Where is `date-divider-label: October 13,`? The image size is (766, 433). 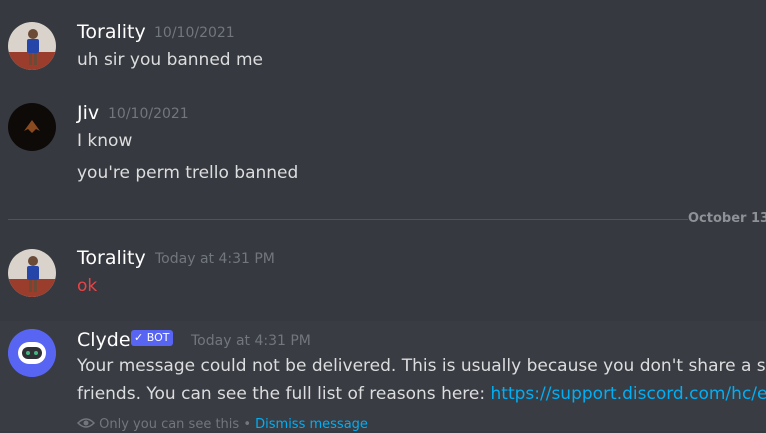
date-divider-label: October 13, is located at coordinates (727, 218).